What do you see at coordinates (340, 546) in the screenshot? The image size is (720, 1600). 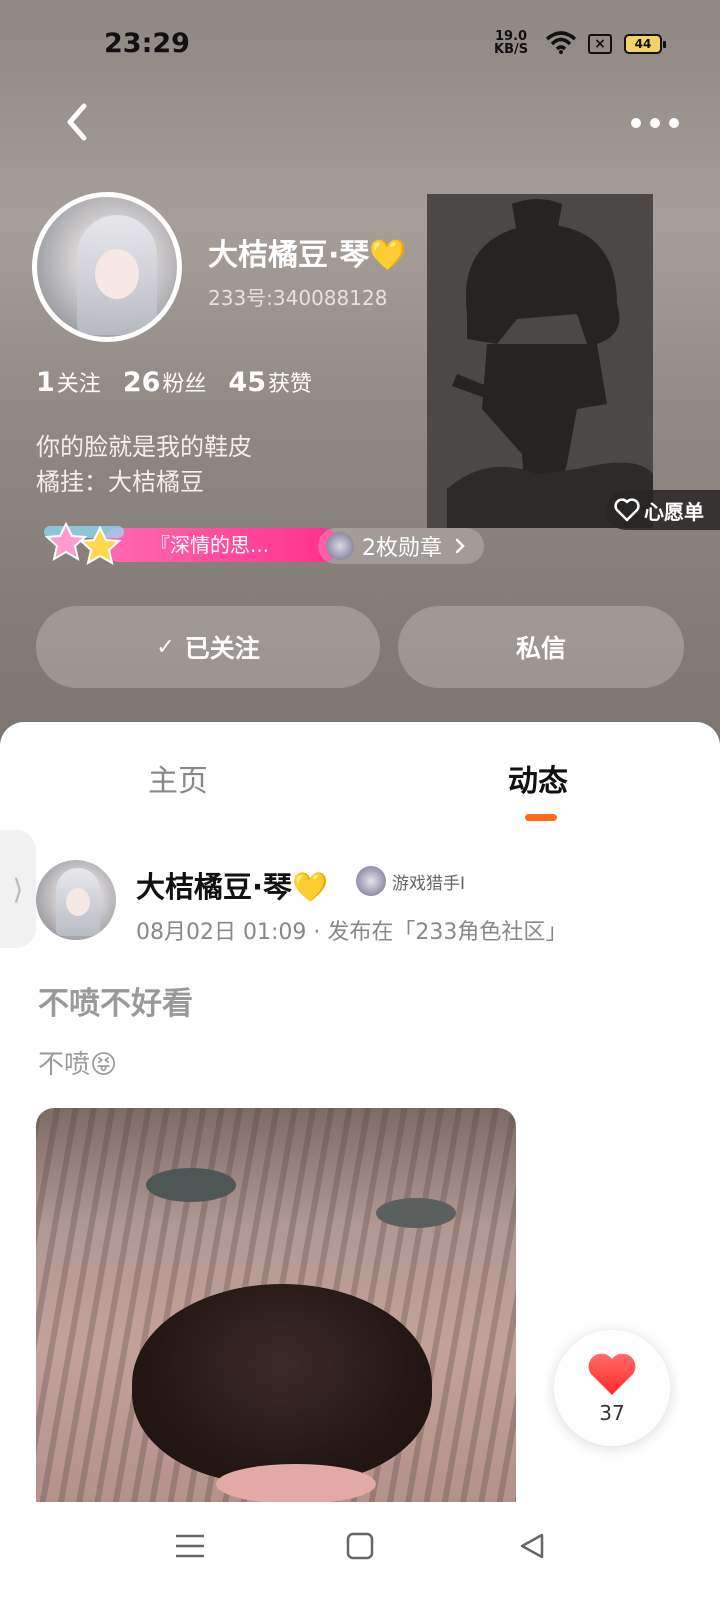 I see `medal-icon` at bounding box center [340, 546].